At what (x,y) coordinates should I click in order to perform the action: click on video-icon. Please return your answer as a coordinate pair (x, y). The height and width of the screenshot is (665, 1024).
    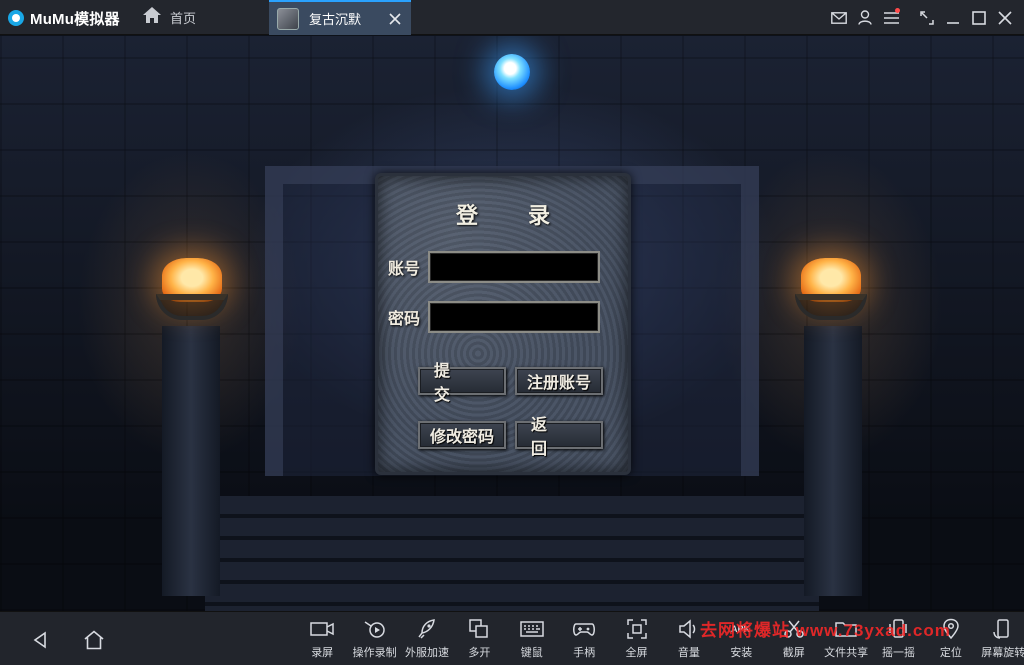
    Looking at the image, I should click on (322, 629).